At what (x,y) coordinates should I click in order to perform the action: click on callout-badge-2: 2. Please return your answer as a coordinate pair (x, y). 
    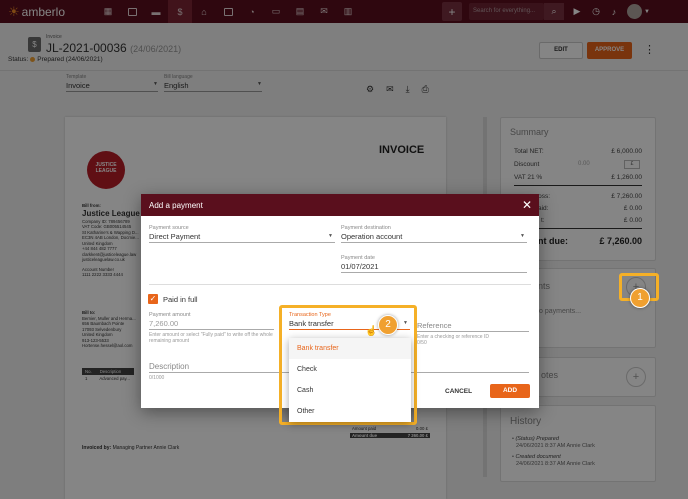
    Looking at the image, I should click on (388, 325).